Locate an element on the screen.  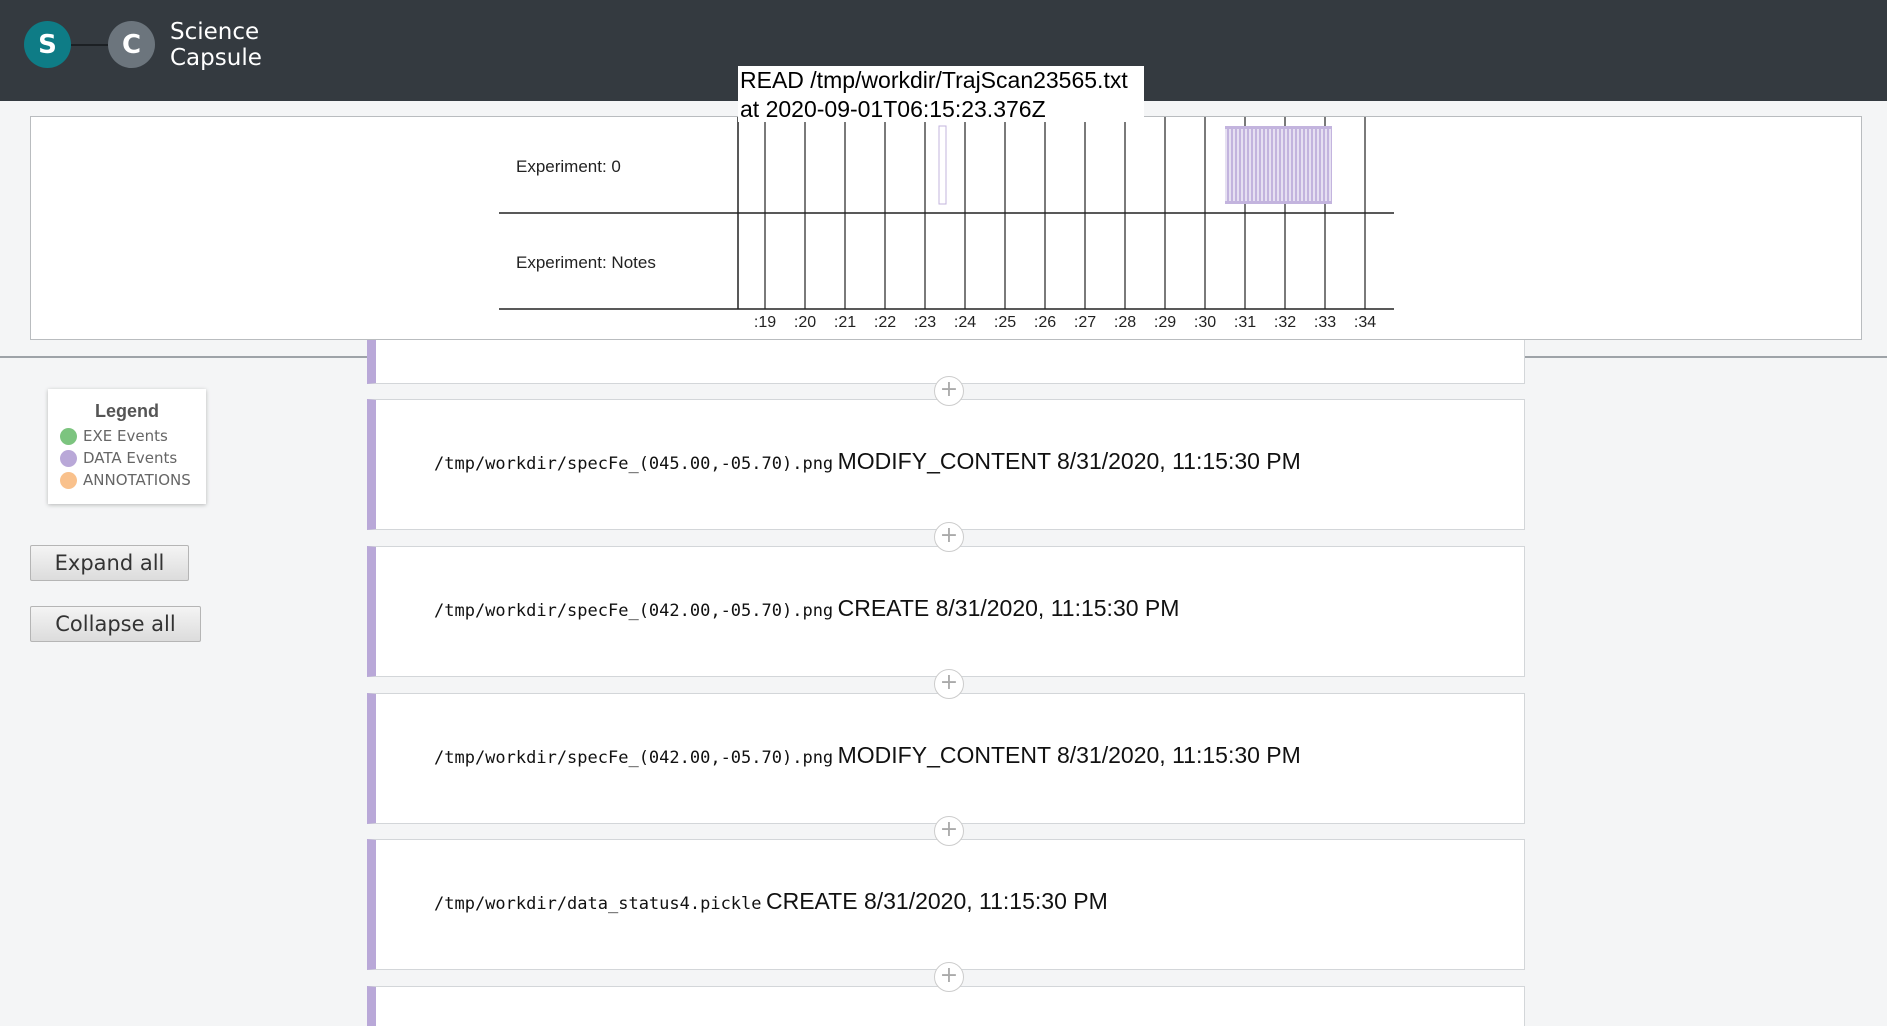
legend-item-data: DATA Events is located at coordinates (118, 458).